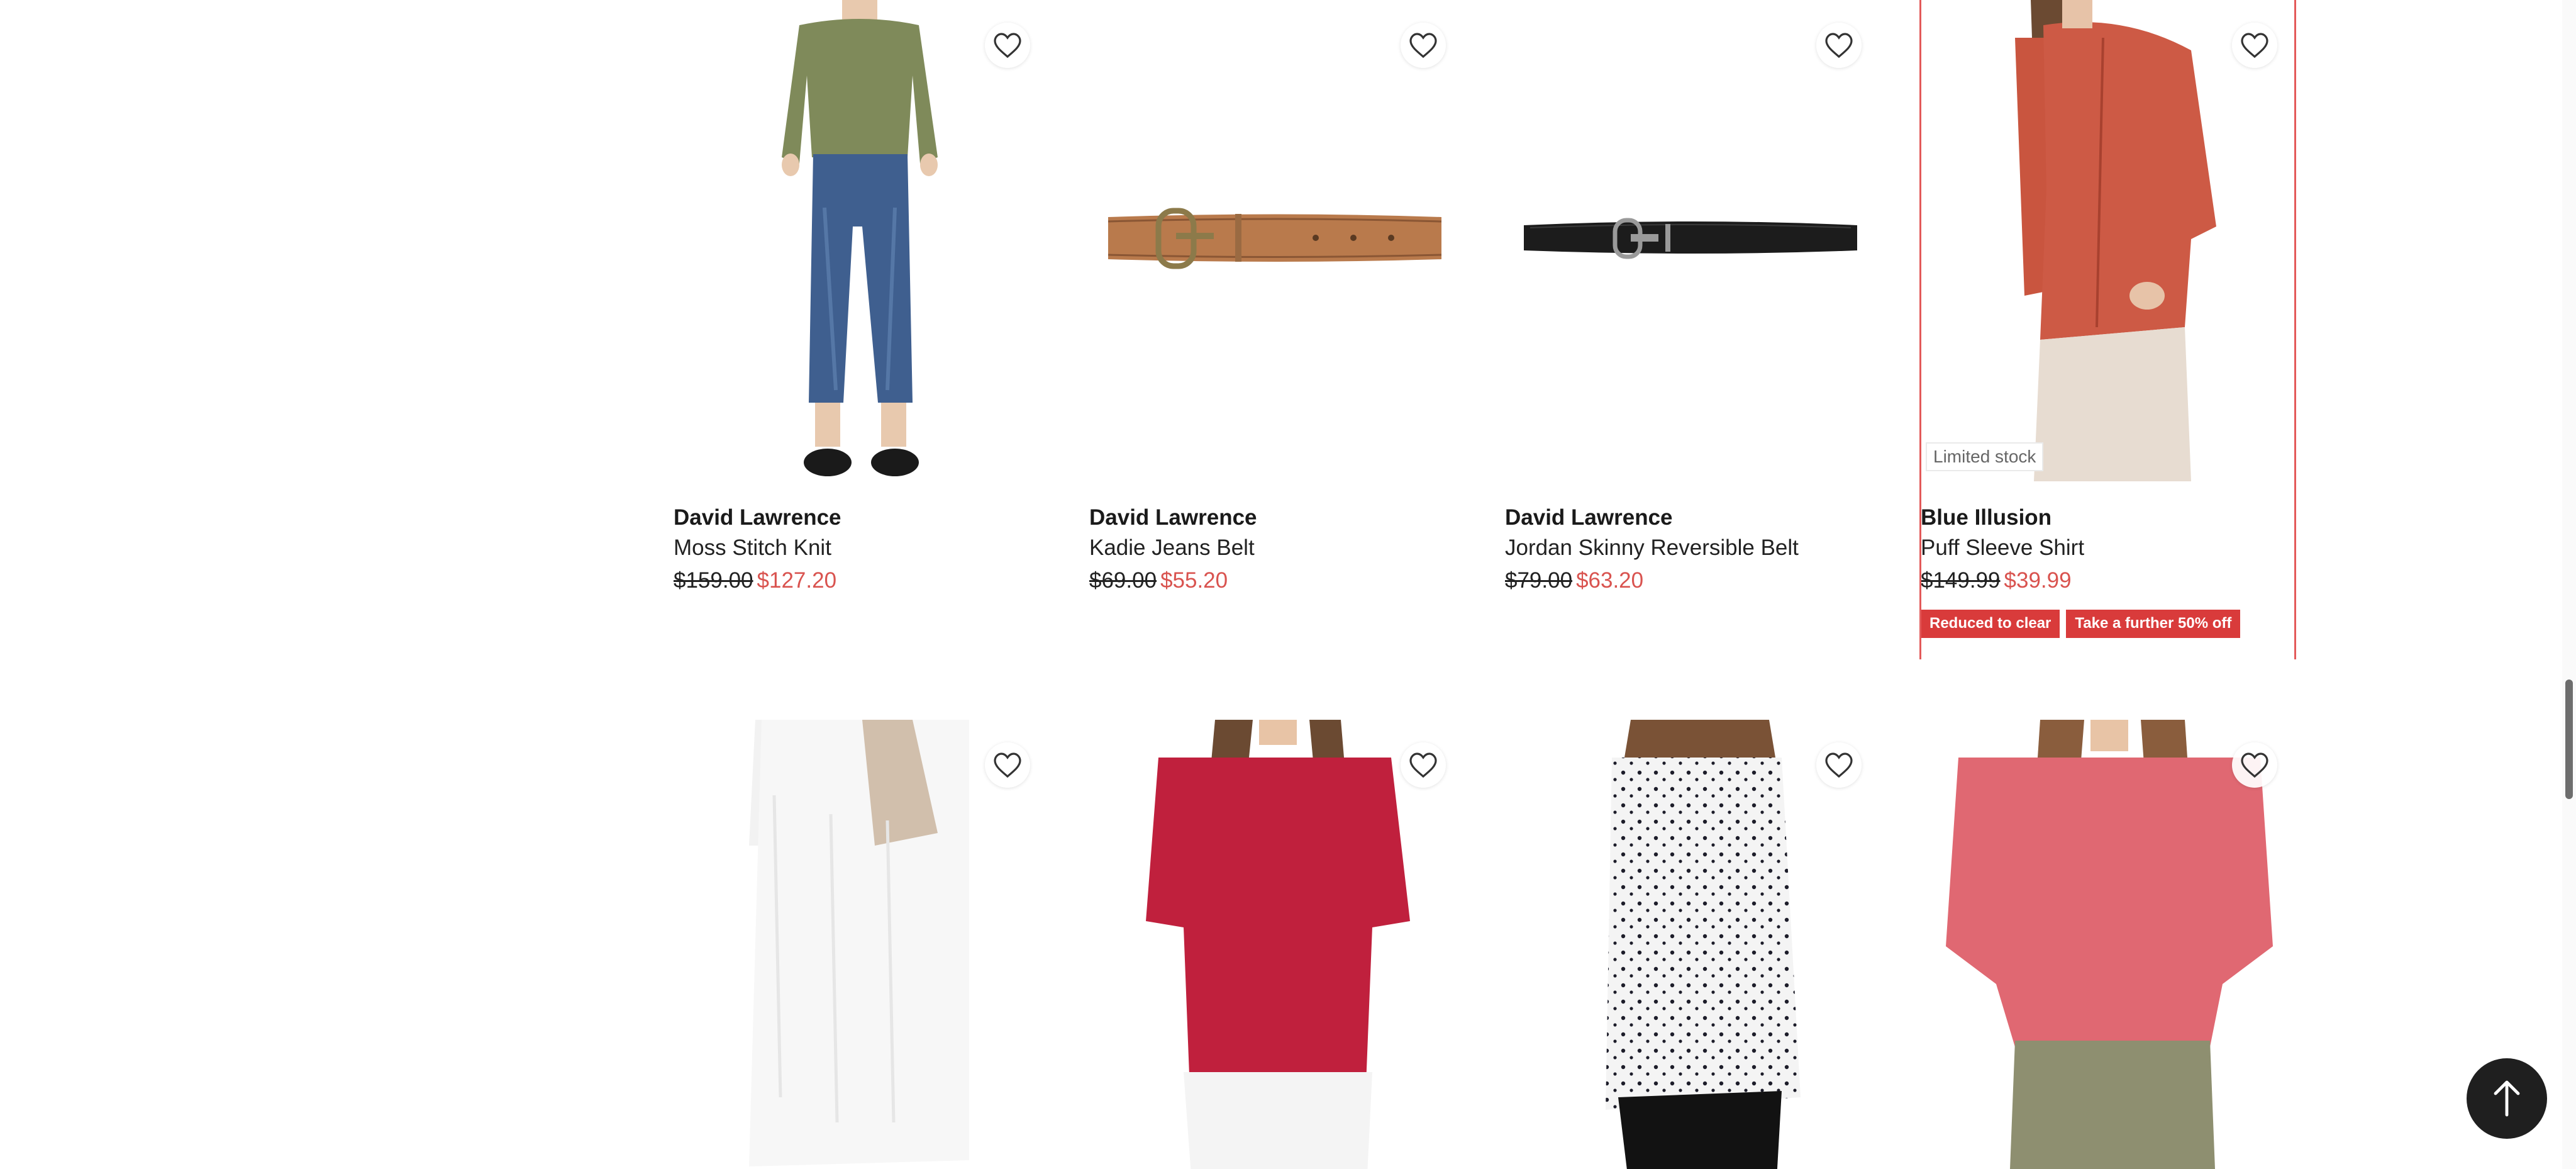 The width and height of the screenshot is (2576, 1169). Describe the element at coordinates (1961, 580) in the screenshot. I see `was-price: $149.99` at that location.